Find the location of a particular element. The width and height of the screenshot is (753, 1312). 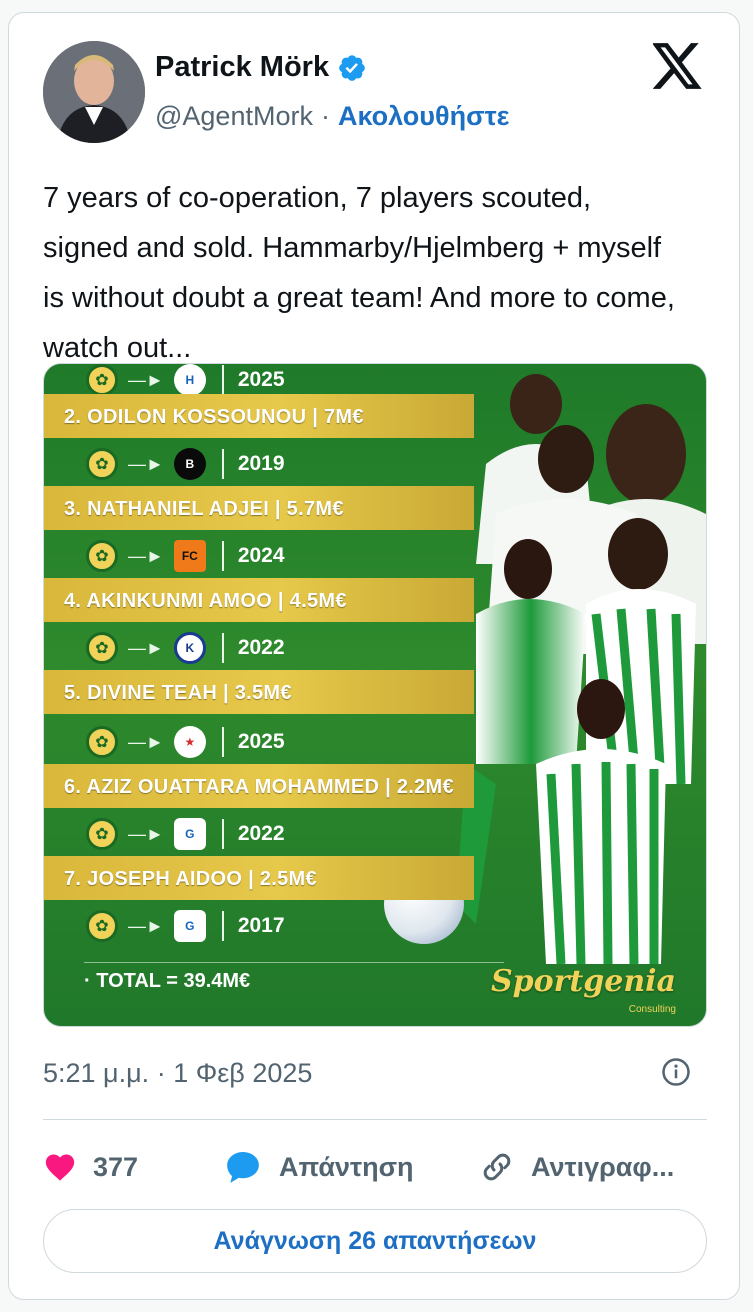

reply-label: Απάντηση is located at coordinates (346, 1166).